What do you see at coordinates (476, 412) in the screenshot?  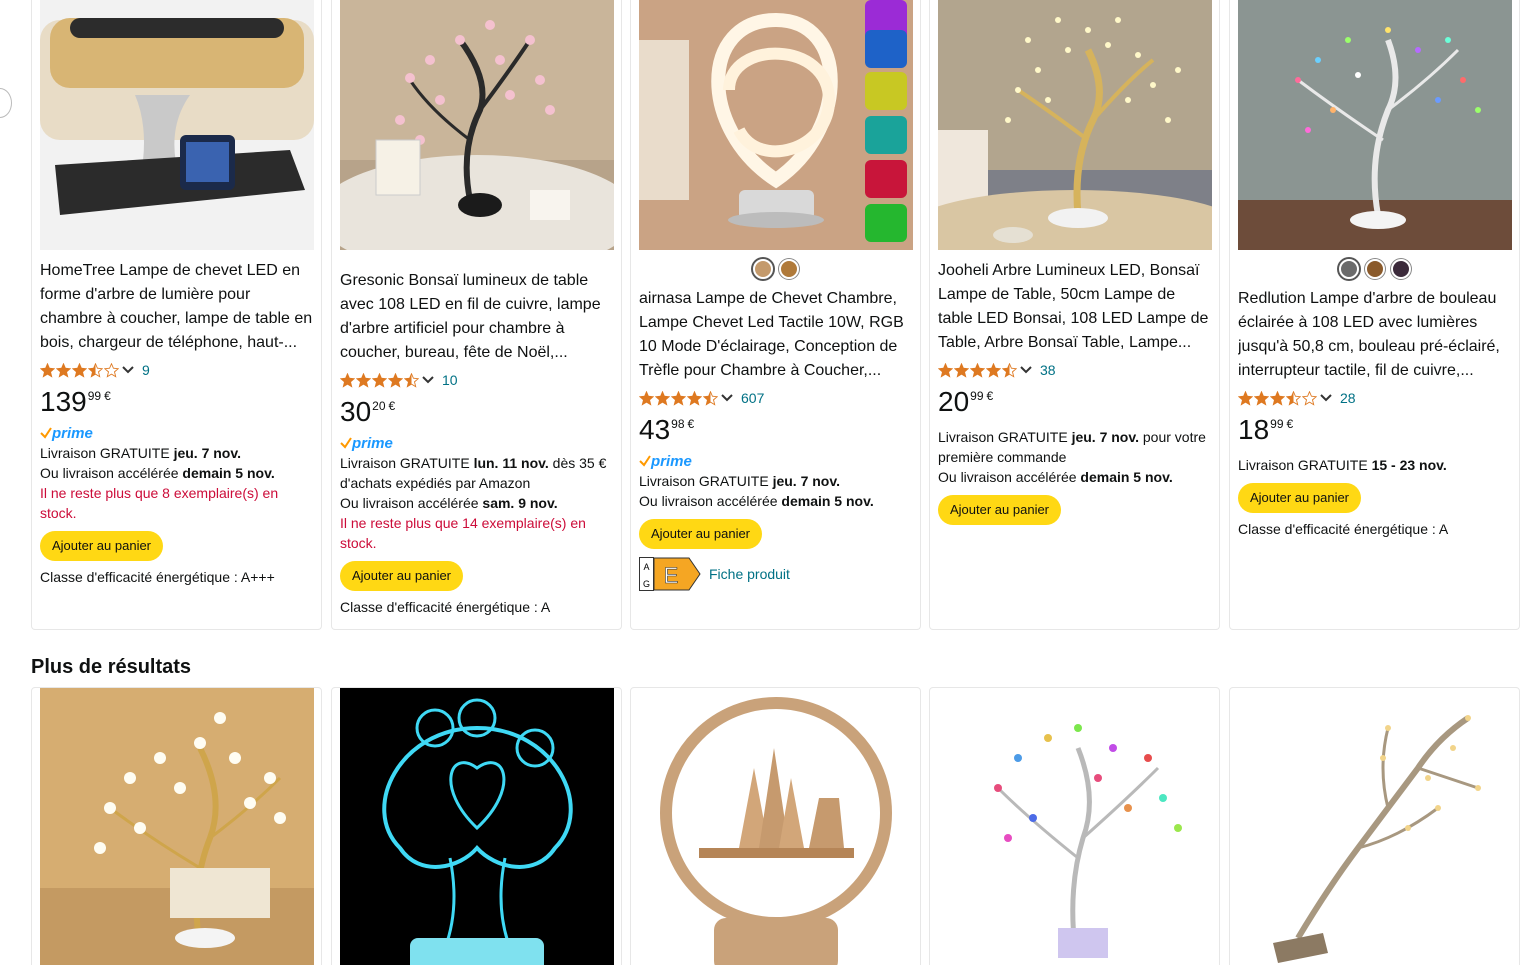 I see `price: 30 20 €` at bounding box center [476, 412].